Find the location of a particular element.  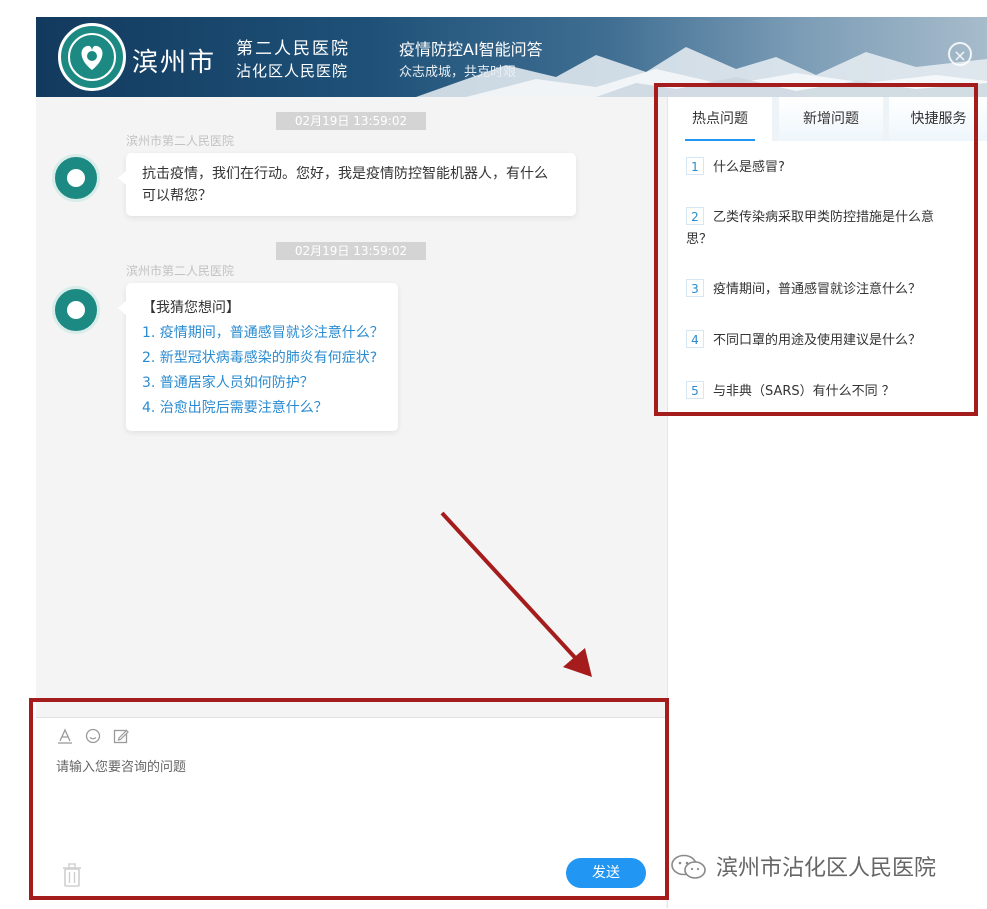

app-subtitle: 众志成城，共克时艰 is located at coordinates (458, 72).